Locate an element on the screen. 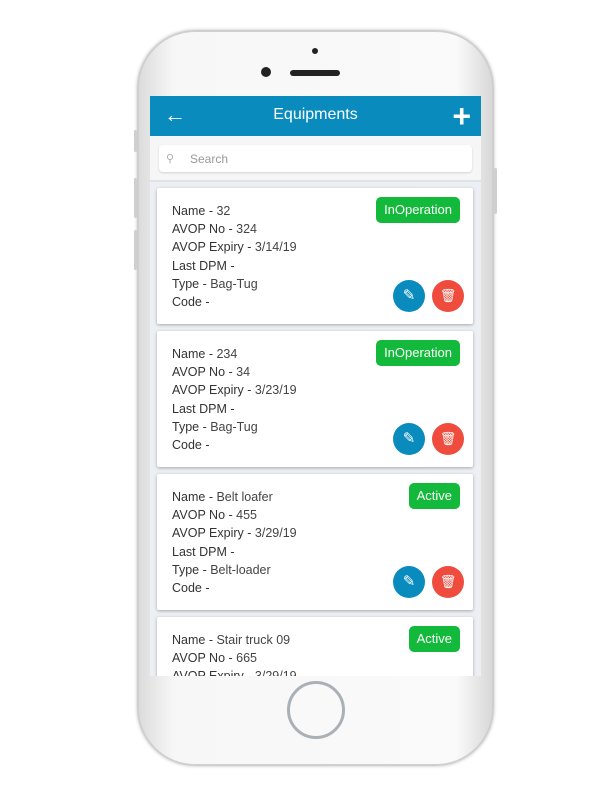 Image resolution: width=615 pixels, height=794 pixels. front-camera is located at coordinates (266, 72).